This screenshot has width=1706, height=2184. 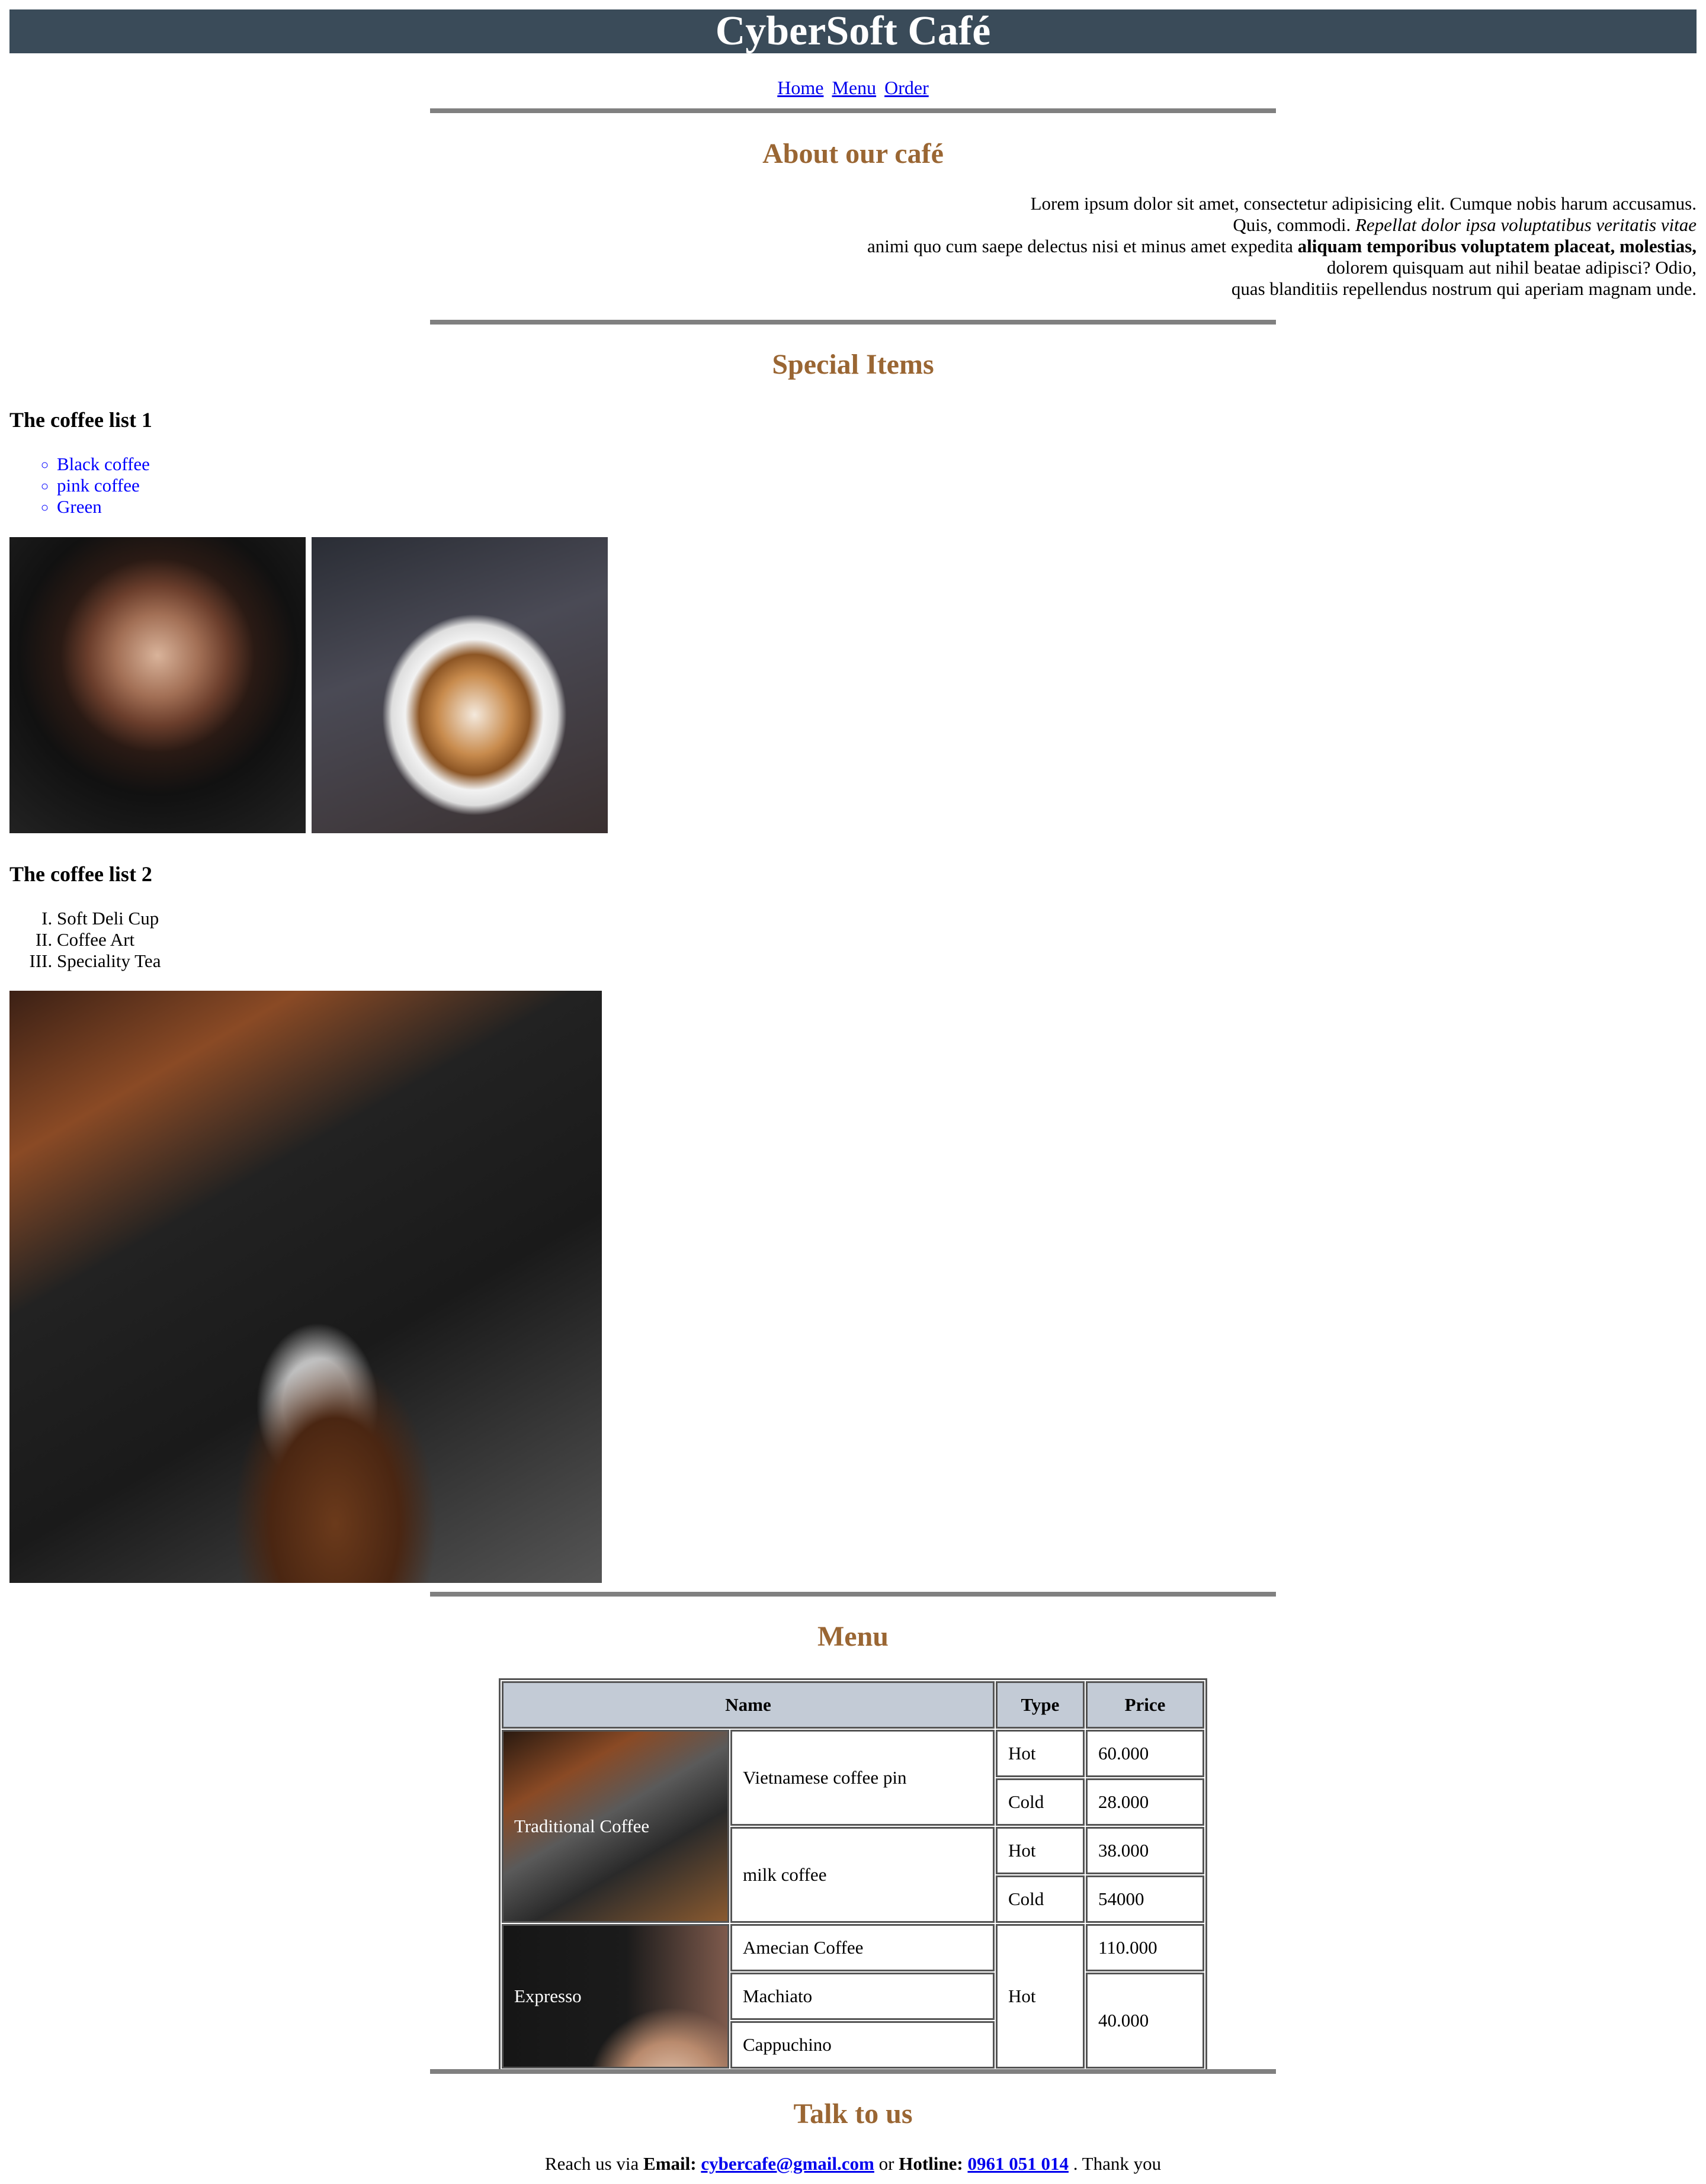 I want to click on special-title: Special Items, so click(x=853, y=364).